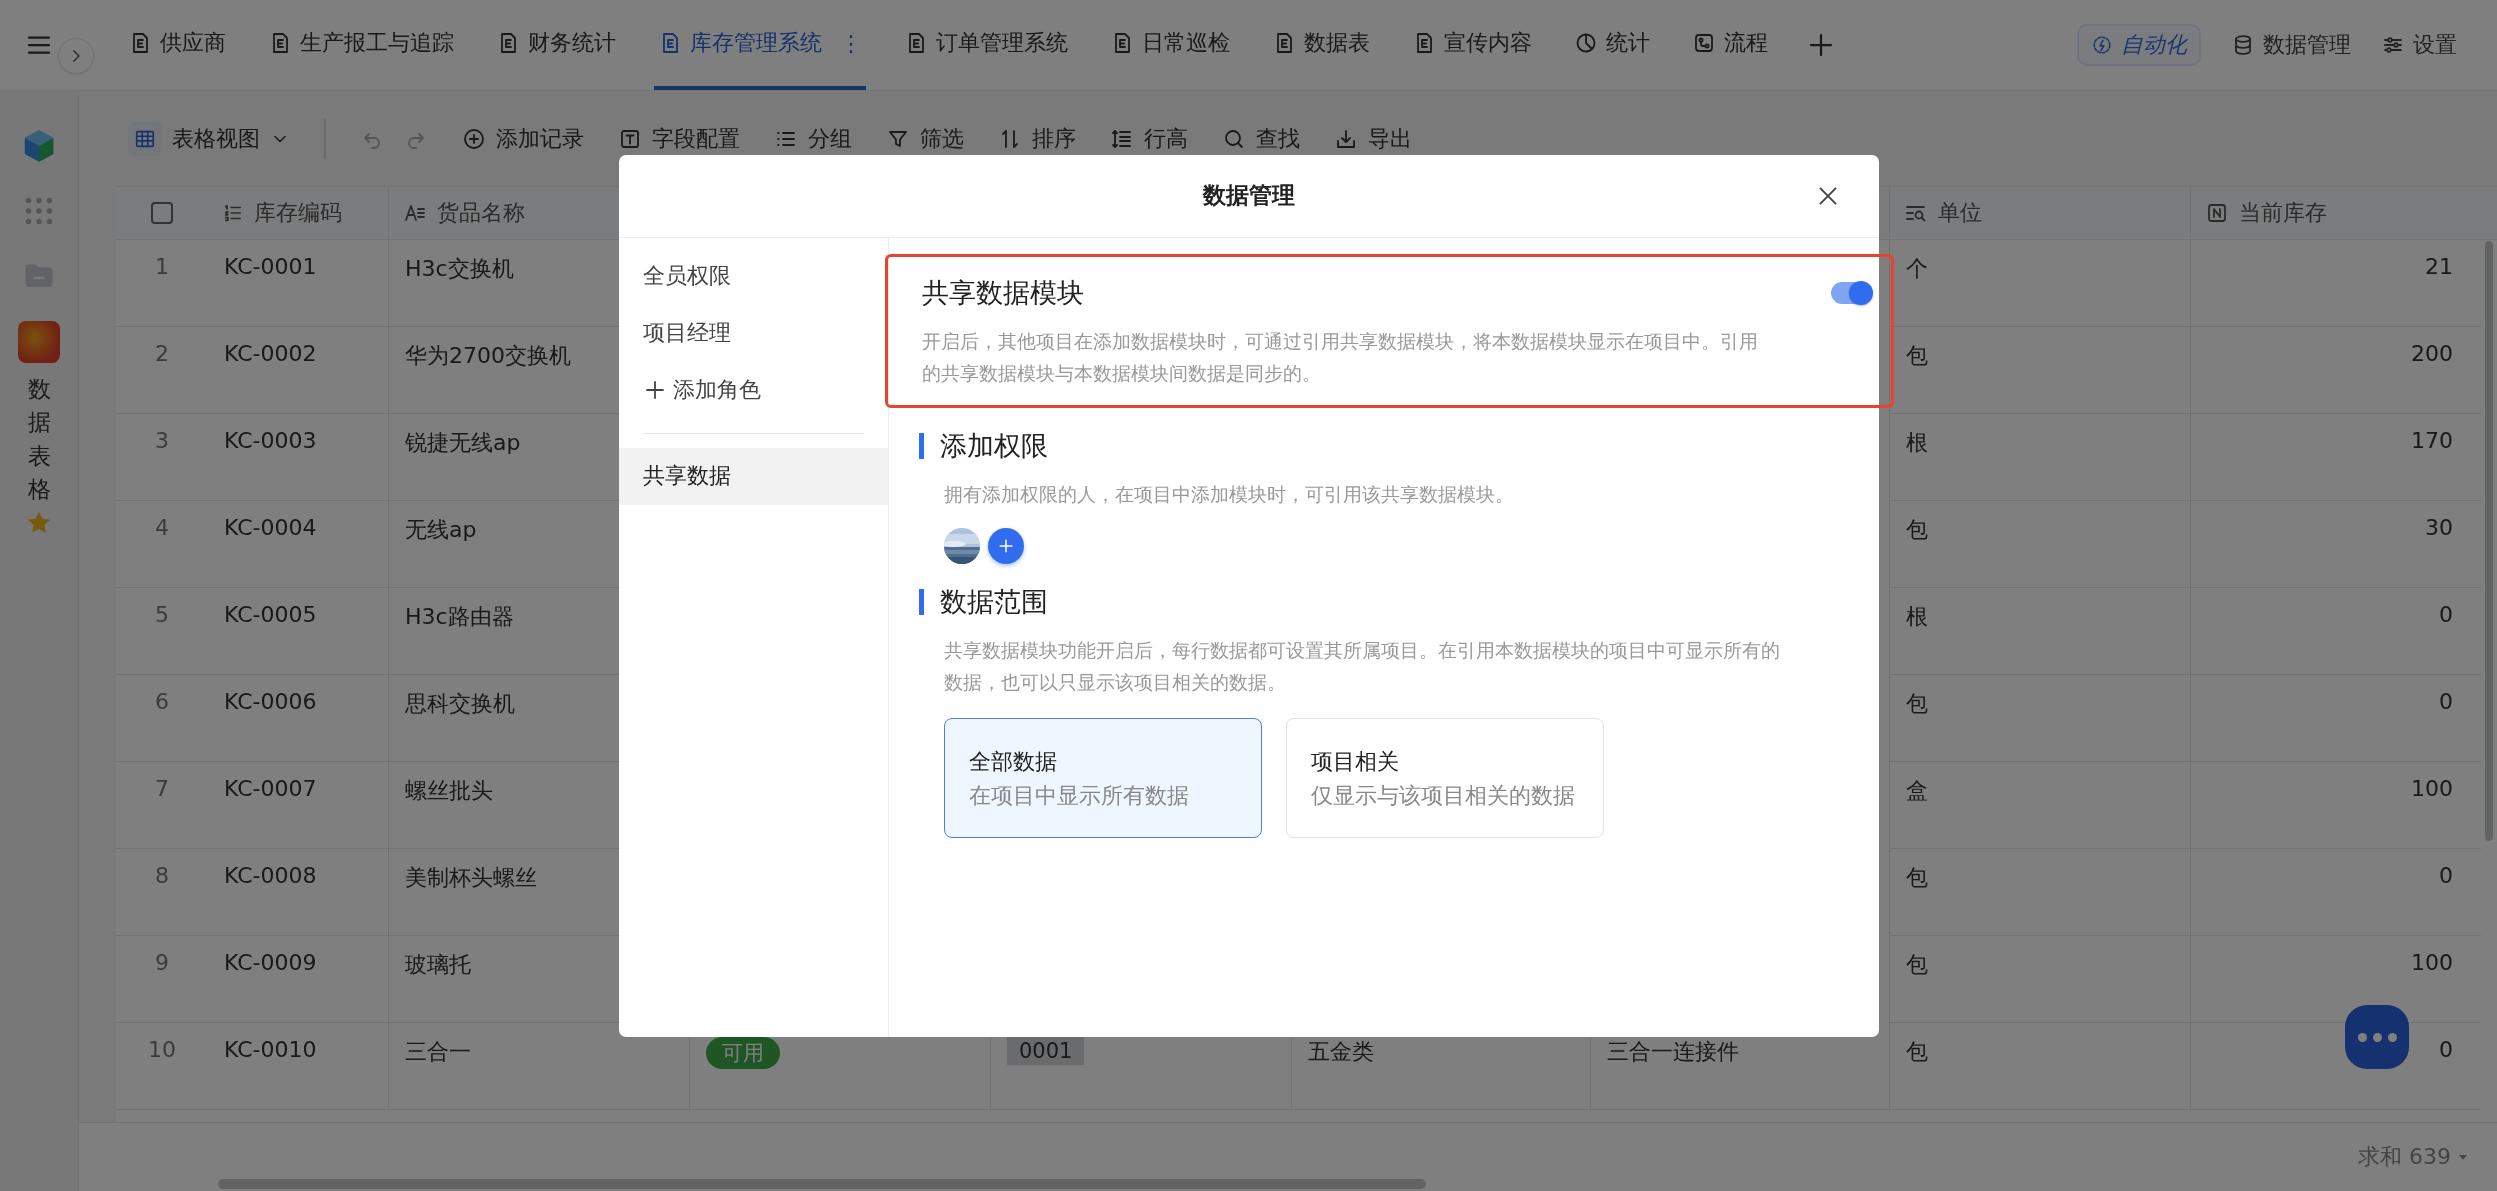  What do you see at coordinates (1321, 45) in the screenshot?
I see `tab: 数据表` at bounding box center [1321, 45].